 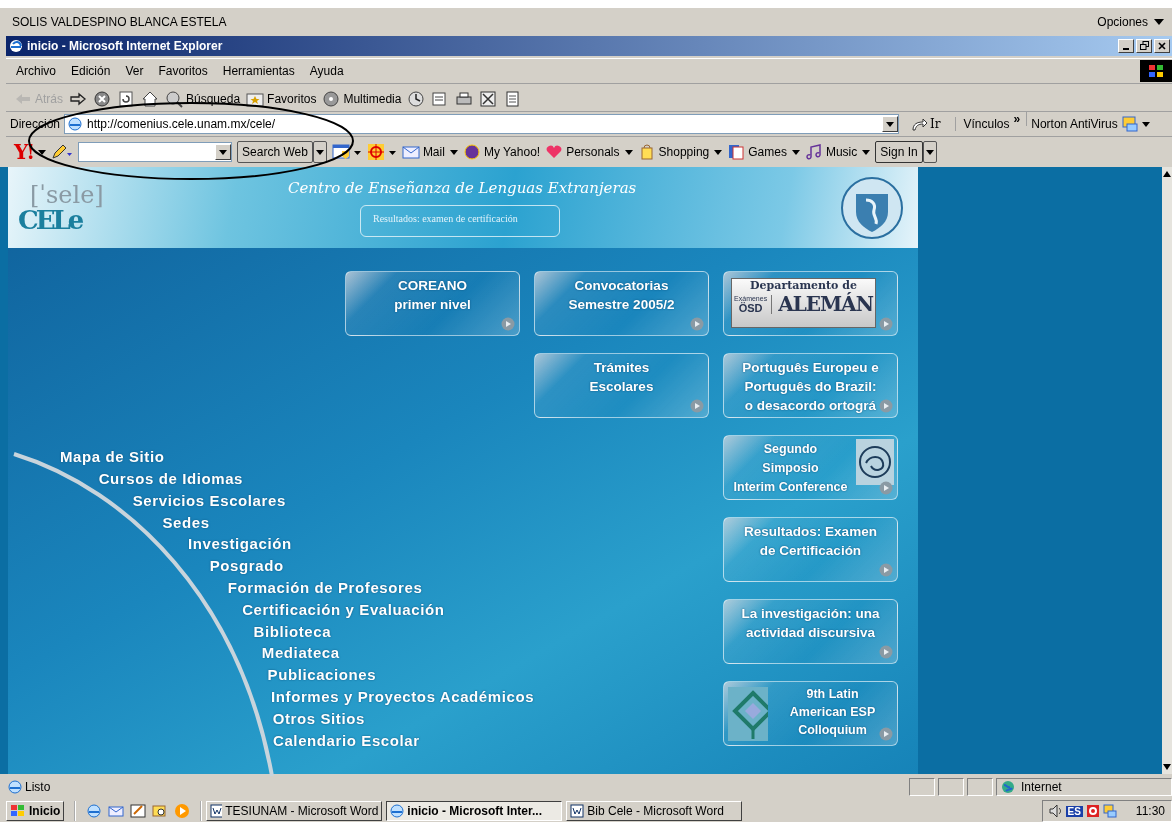 What do you see at coordinates (512, 98) in the screenshot?
I see `discuss-icon` at bounding box center [512, 98].